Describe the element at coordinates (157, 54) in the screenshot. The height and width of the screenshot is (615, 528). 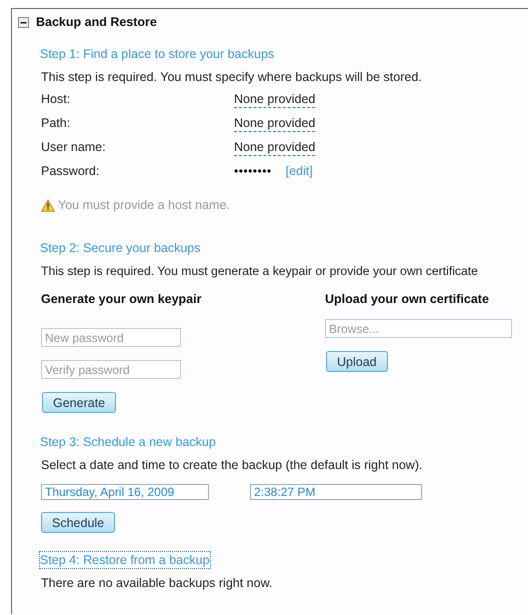
I see `step-heading-link: Step 1: Find a place to store your backups` at that location.